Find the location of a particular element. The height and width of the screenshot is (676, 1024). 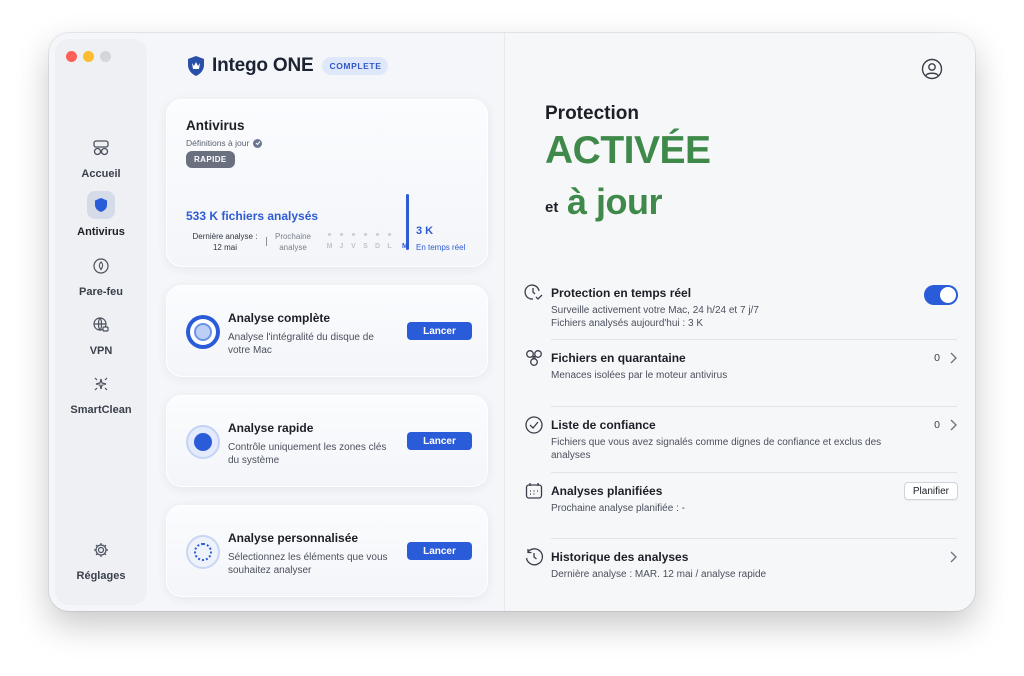

user-account-icon is located at coordinates (932, 69).